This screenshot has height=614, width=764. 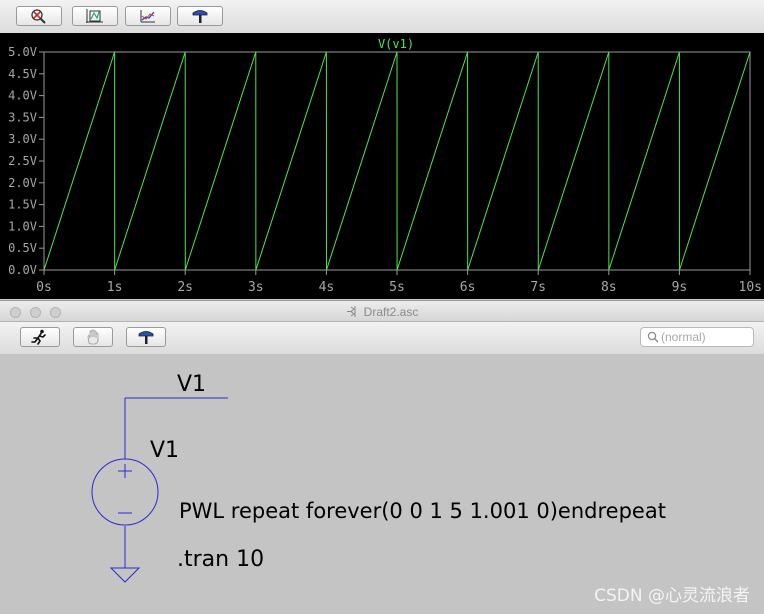 What do you see at coordinates (22, 52) in the screenshot?
I see `y-tick-label: 5.0V` at bounding box center [22, 52].